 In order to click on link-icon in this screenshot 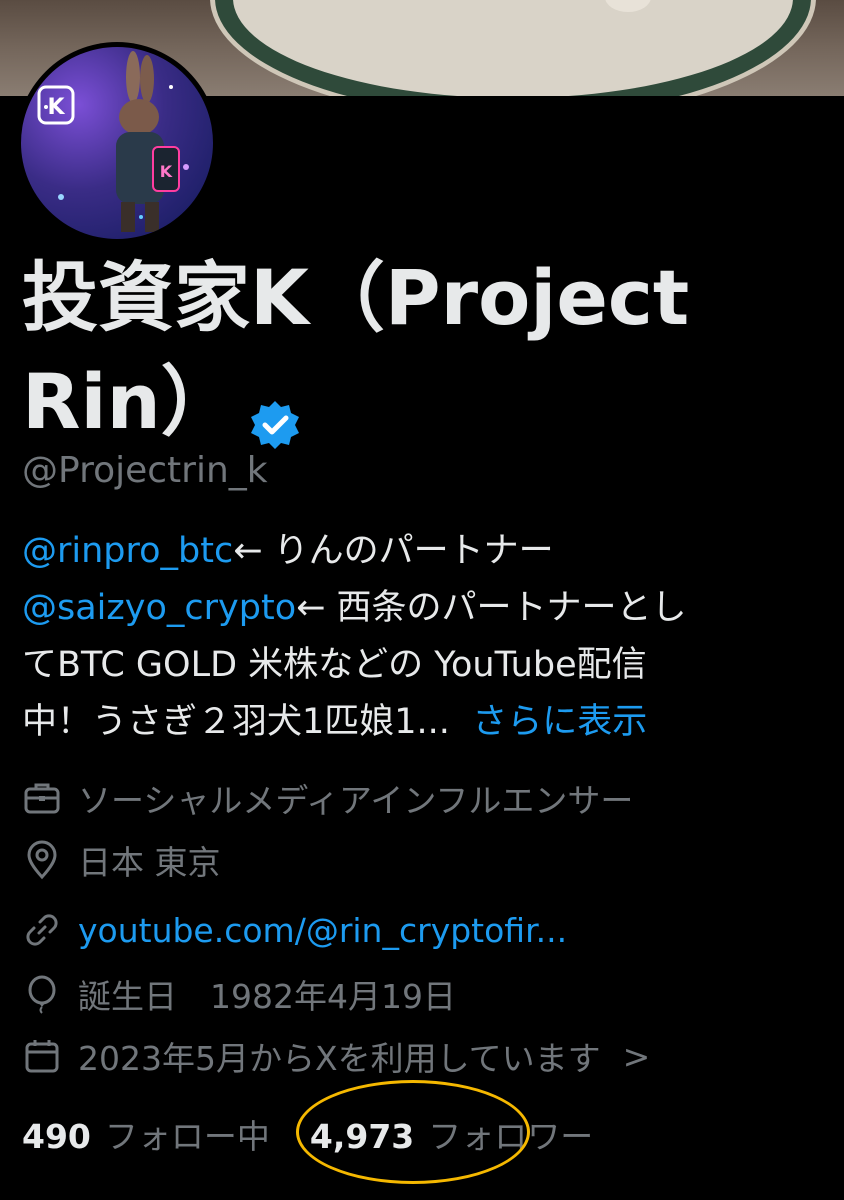, I will do `click(42, 930)`.